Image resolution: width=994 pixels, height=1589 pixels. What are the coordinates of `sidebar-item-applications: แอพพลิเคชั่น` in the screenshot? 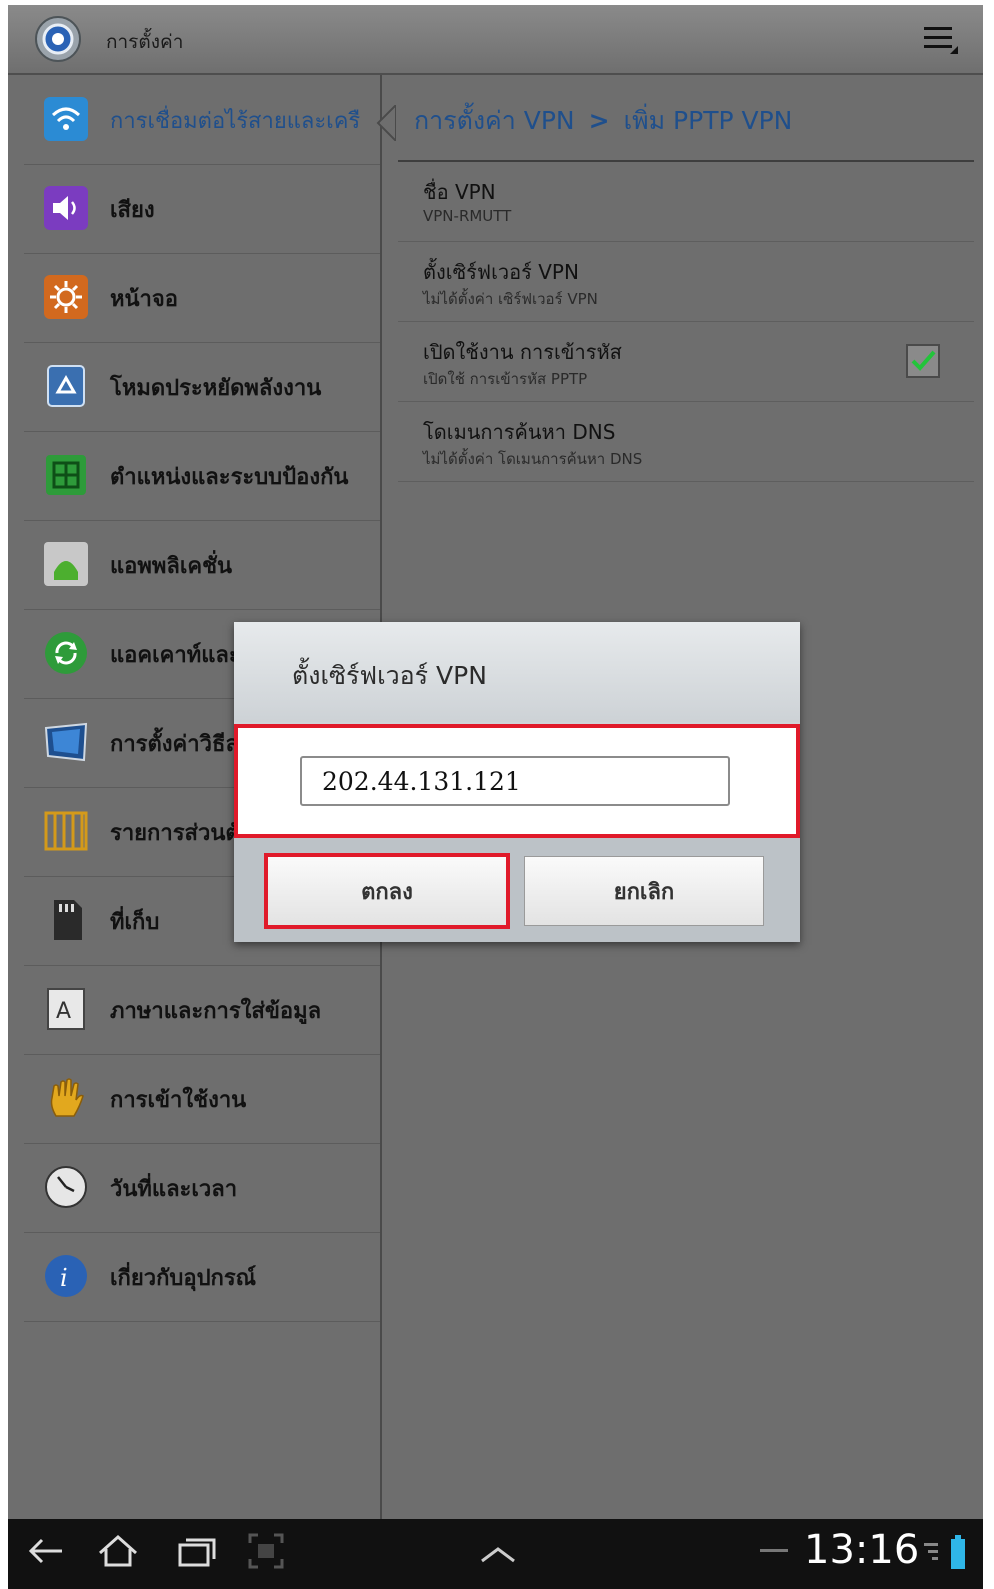 It's located at (202, 565).